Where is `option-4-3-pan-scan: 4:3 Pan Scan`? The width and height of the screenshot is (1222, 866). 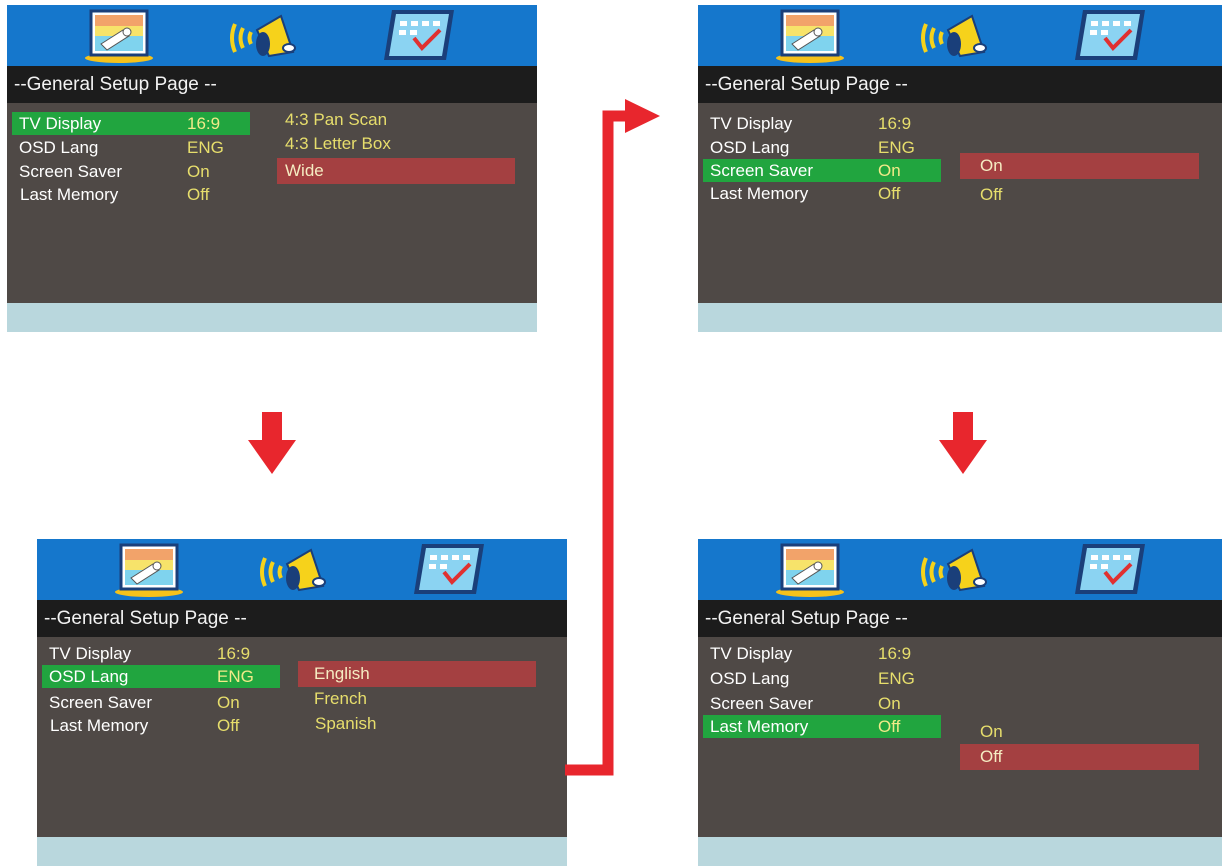
option-4-3-pan-scan: 4:3 Pan Scan is located at coordinates (396, 120).